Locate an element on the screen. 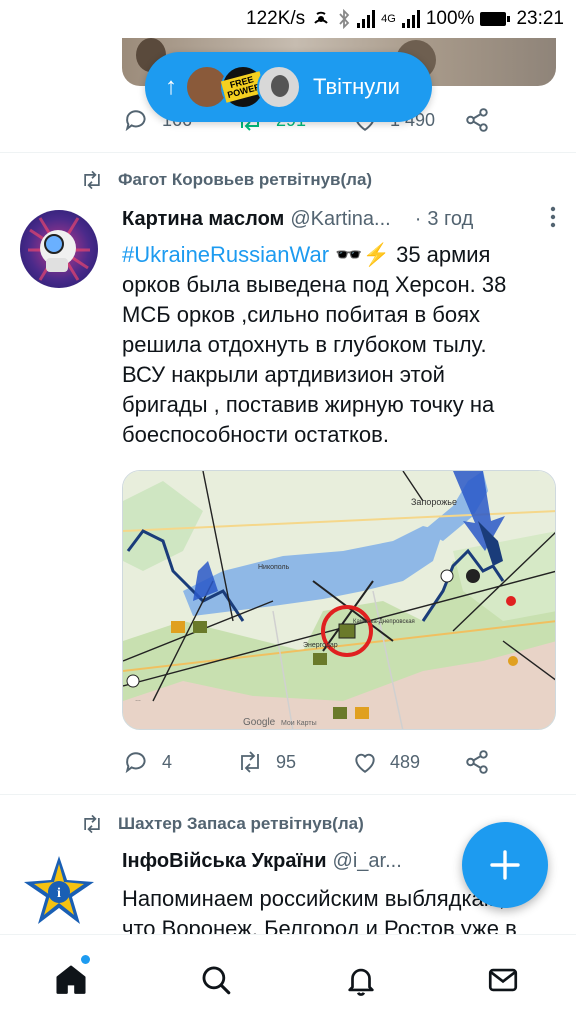 The height and width of the screenshot is (1024, 576). nav-notifications is located at coordinates (361, 980).